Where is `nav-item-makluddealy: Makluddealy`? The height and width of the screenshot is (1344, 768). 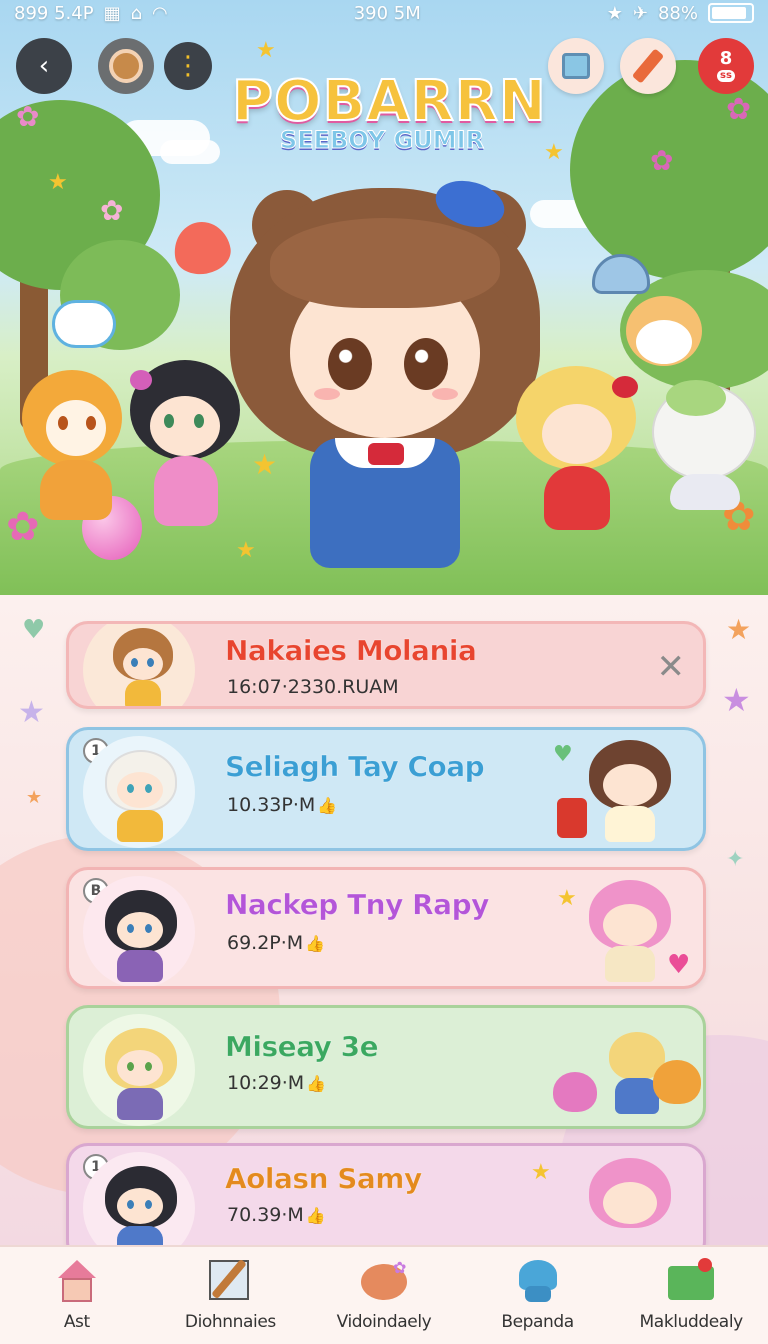
nav-item-makluddealy: Makluddealy is located at coordinates (691, 1295).